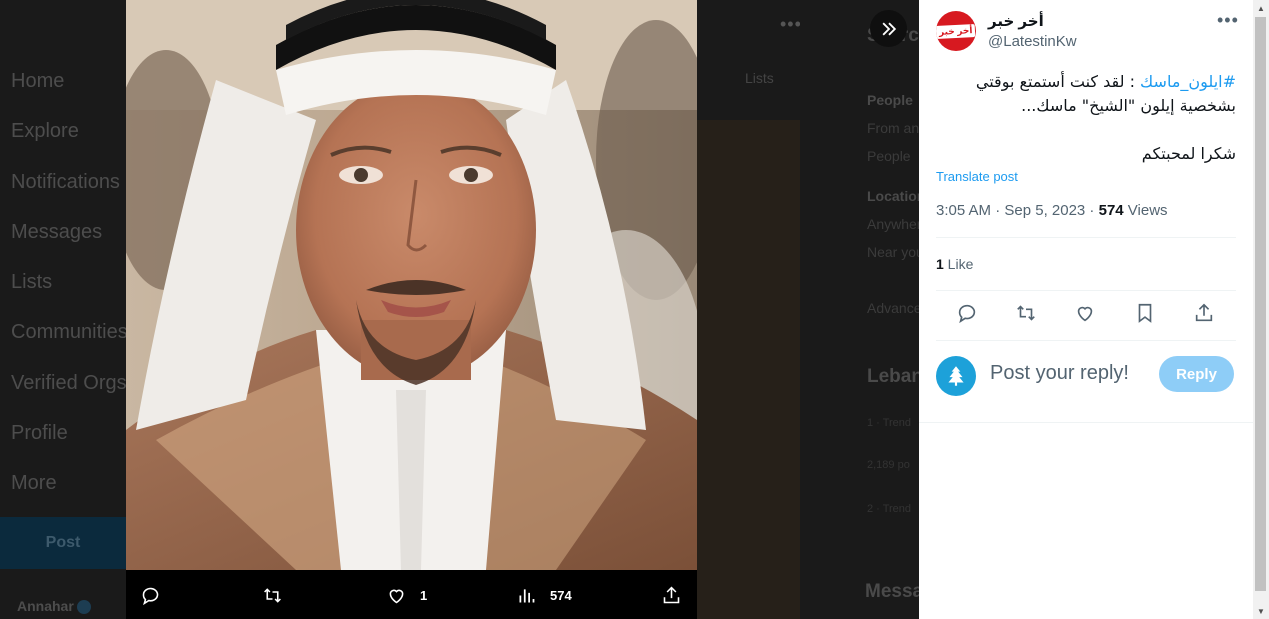 The height and width of the screenshot is (619, 1269). I want to click on author-avatar: أخر خبر, so click(956, 31).